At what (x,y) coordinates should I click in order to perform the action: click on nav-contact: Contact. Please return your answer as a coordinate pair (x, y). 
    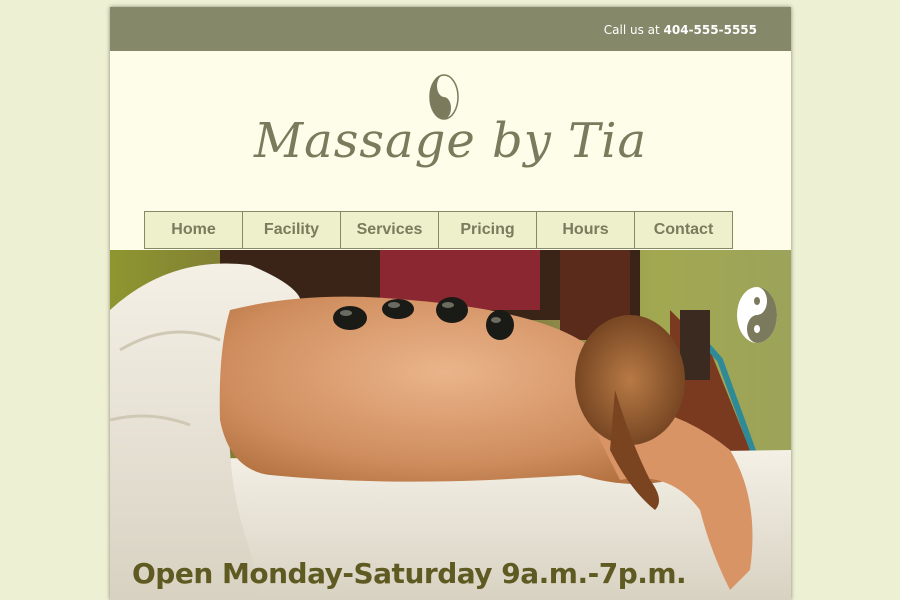
    Looking at the image, I should click on (683, 230).